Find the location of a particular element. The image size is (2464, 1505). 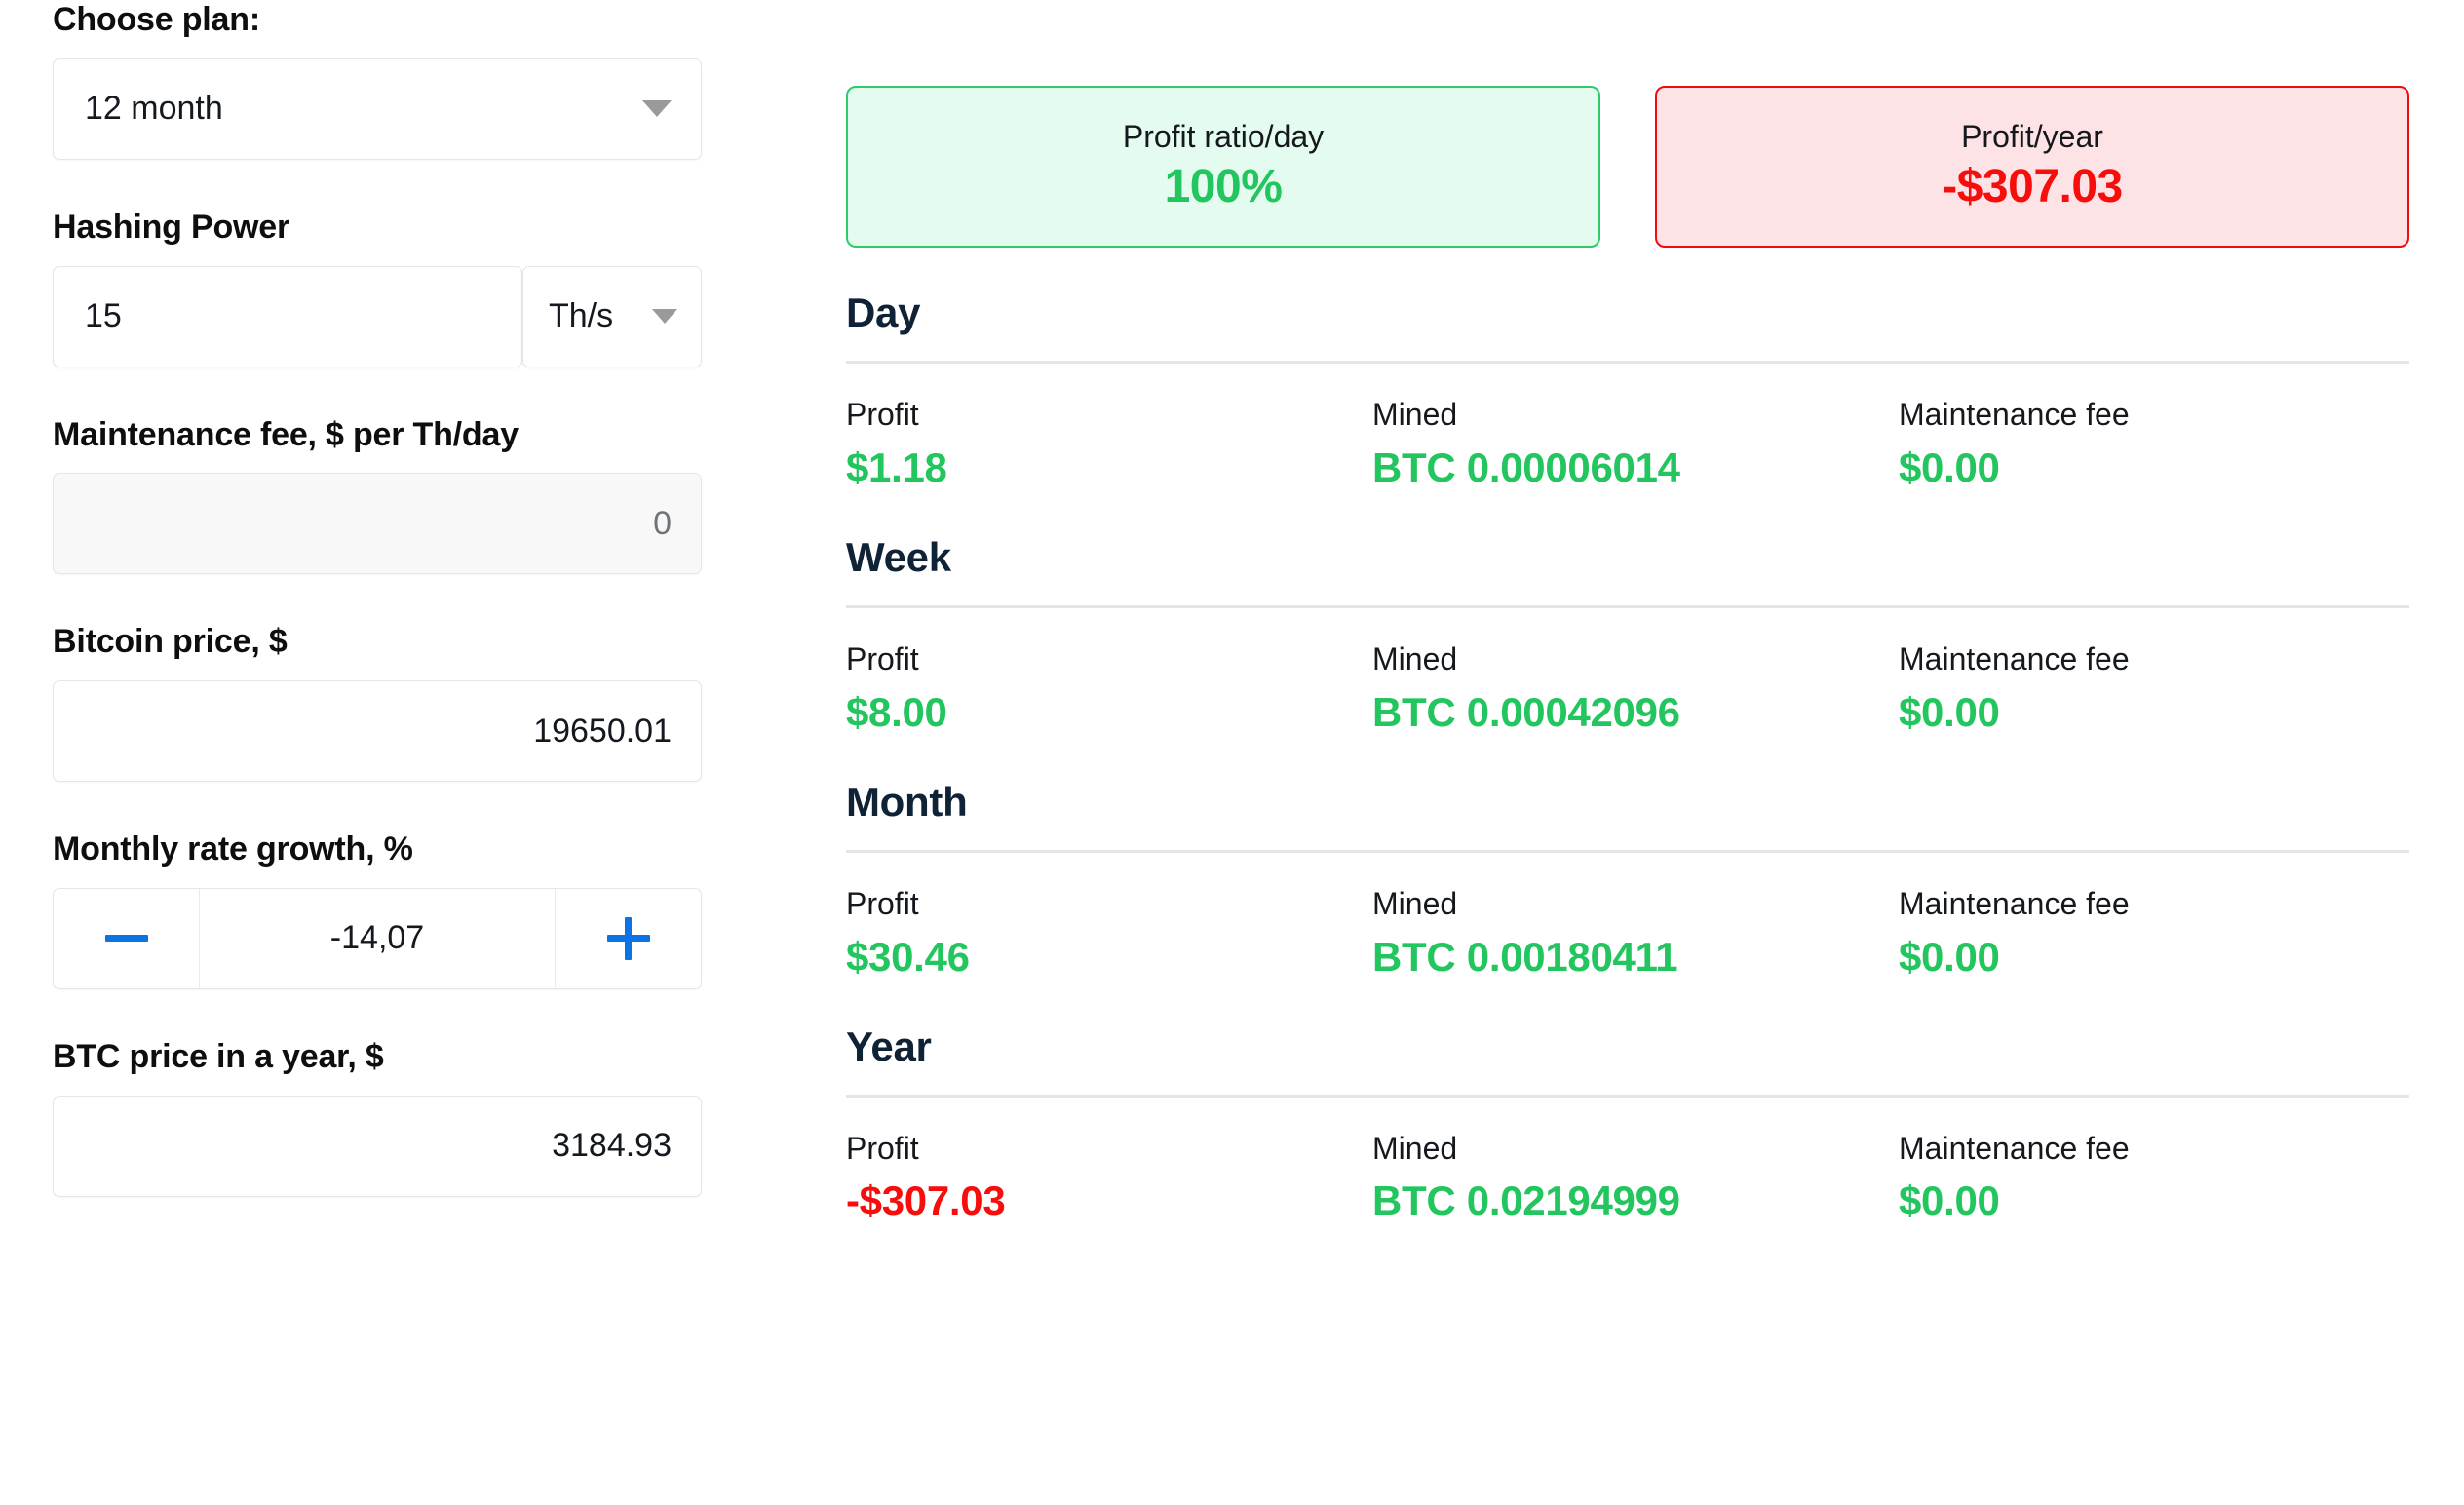

choose-plan-select: 12 month is located at coordinates (377, 109).